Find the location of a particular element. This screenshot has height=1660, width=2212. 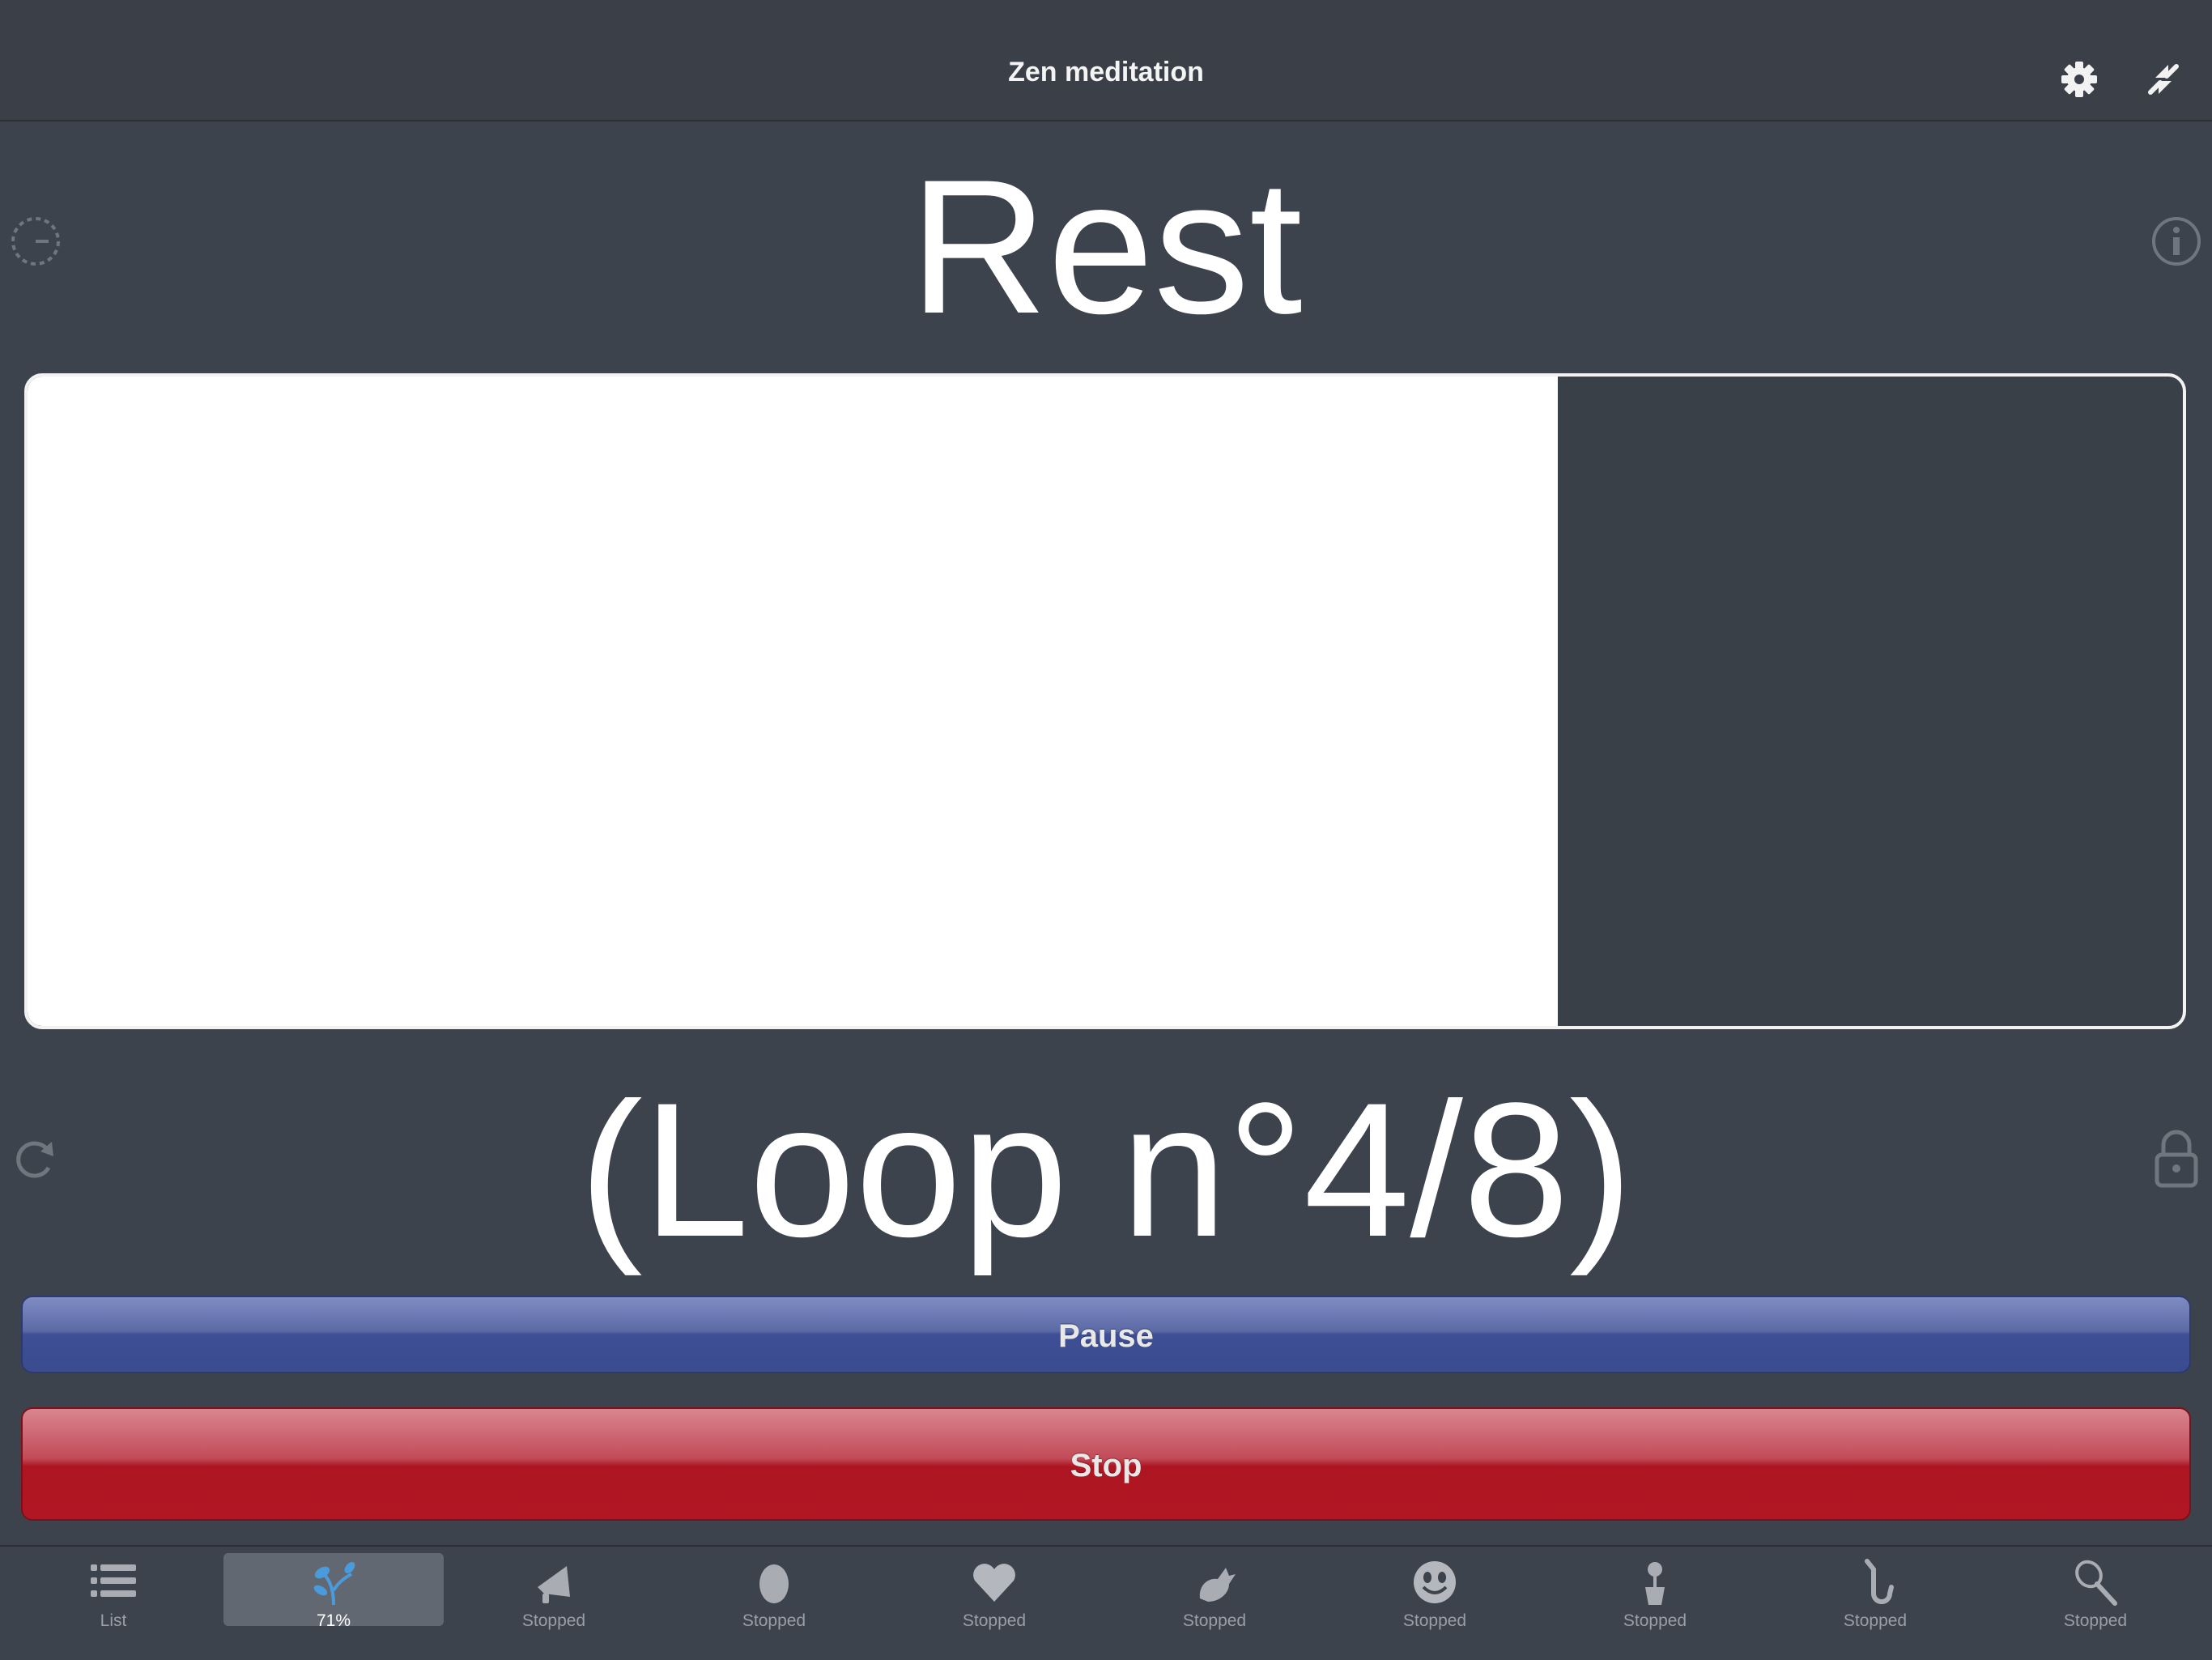

tab-heart: Stopped is located at coordinates (994, 1592).